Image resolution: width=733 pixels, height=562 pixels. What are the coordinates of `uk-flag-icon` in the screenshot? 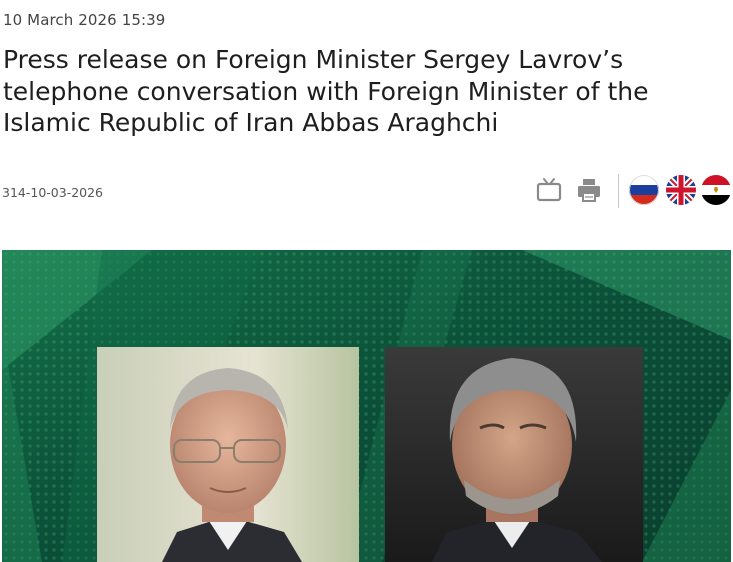 It's located at (681, 190).